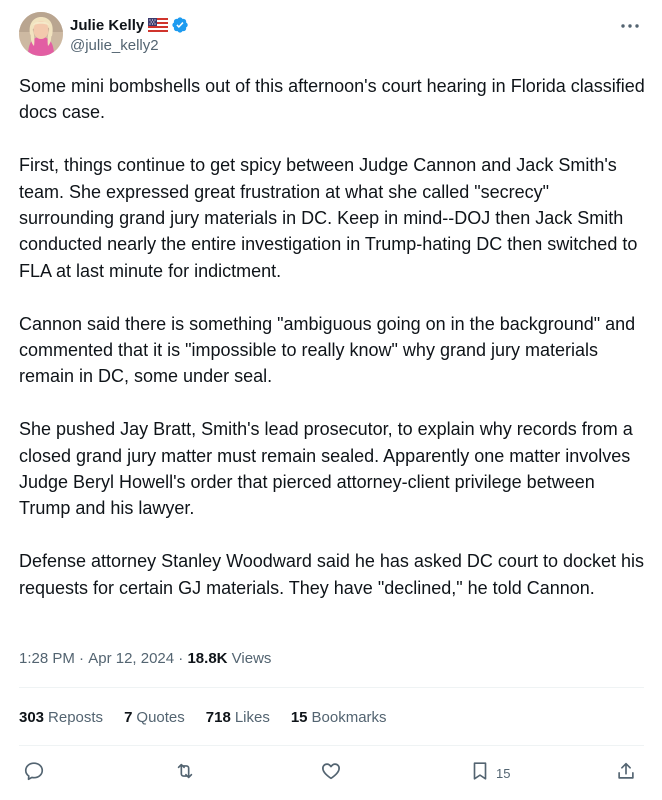 The height and width of the screenshot is (800, 662). I want to click on bookmark-button: 15, so click(489, 773).